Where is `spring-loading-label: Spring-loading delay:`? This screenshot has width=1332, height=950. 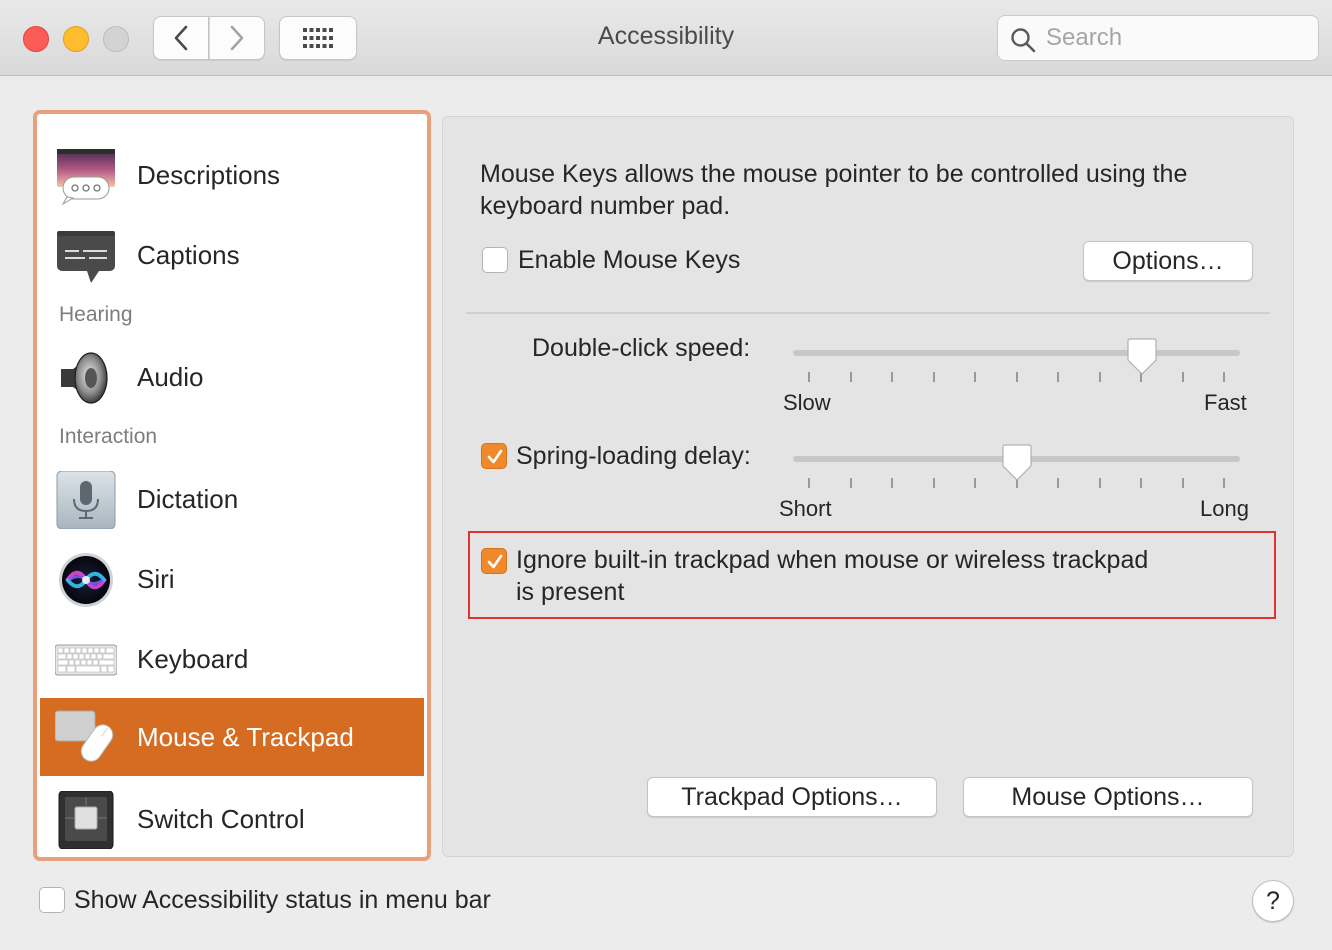 spring-loading-label: Spring-loading delay: is located at coordinates (633, 456).